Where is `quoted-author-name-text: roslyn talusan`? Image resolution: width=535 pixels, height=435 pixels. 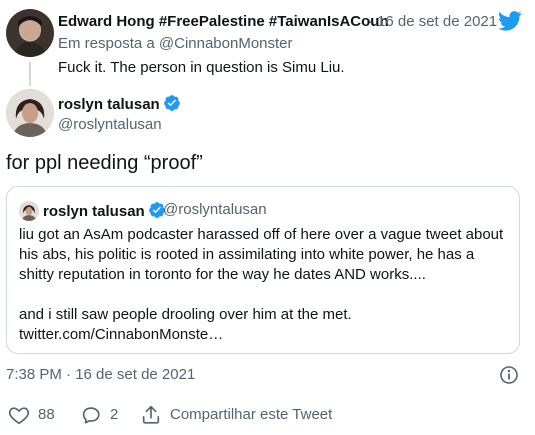
quoted-author-name-text: roslyn talusan is located at coordinates (94, 211).